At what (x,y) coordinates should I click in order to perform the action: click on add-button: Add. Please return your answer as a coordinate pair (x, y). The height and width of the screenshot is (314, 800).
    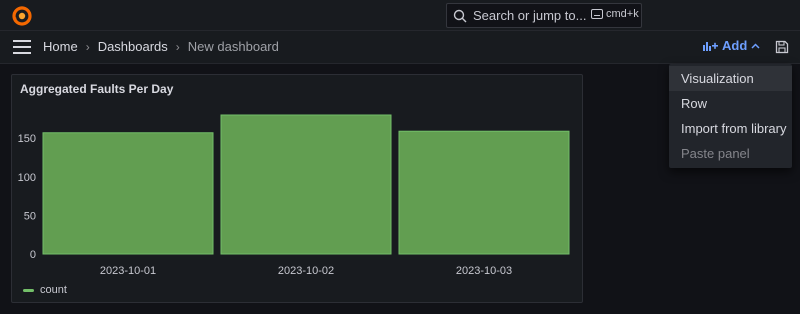
    Looking at the image, I should click on (731, 45).